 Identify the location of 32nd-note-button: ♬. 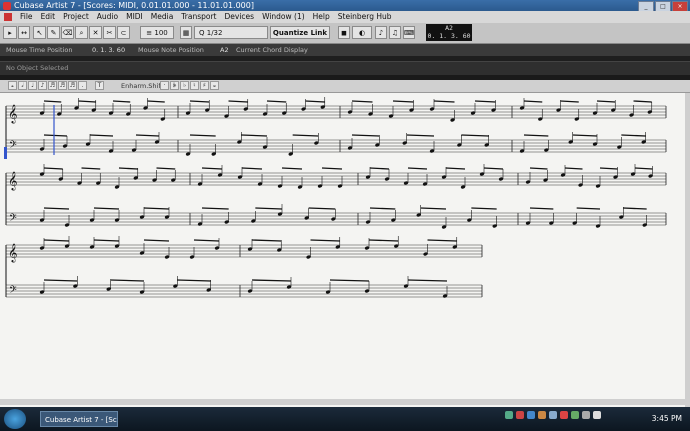
(62, 85).